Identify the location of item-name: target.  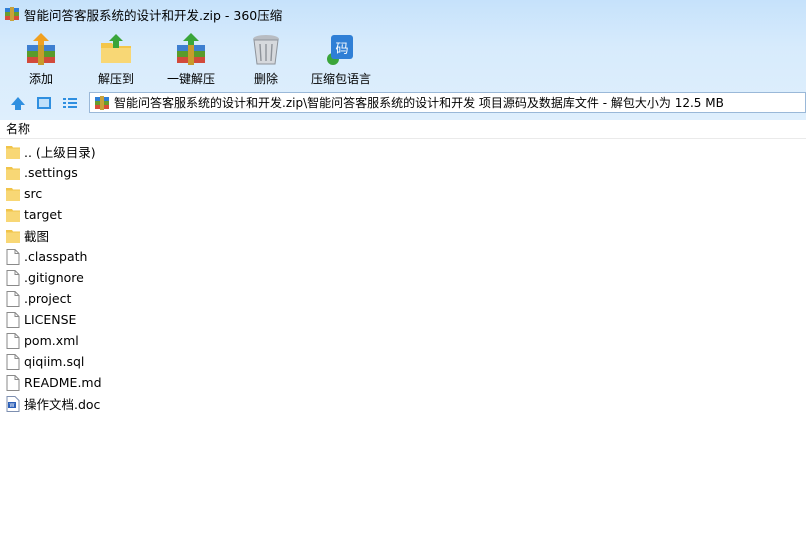
(43, 214).